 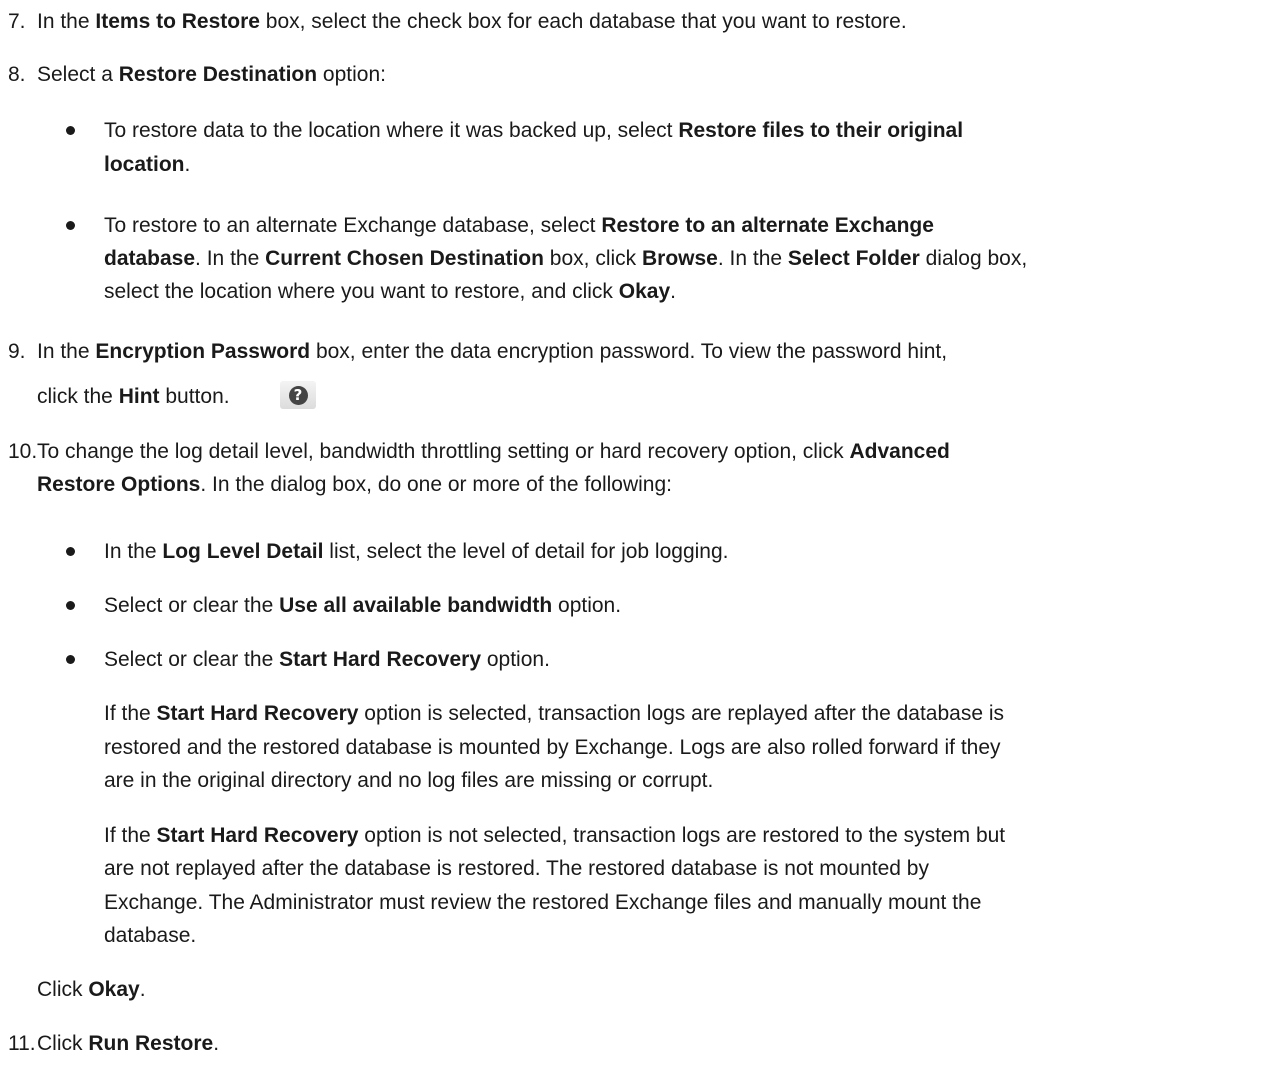 I want to click on ui-term: Run Restore, so click(x=151, y=1043).